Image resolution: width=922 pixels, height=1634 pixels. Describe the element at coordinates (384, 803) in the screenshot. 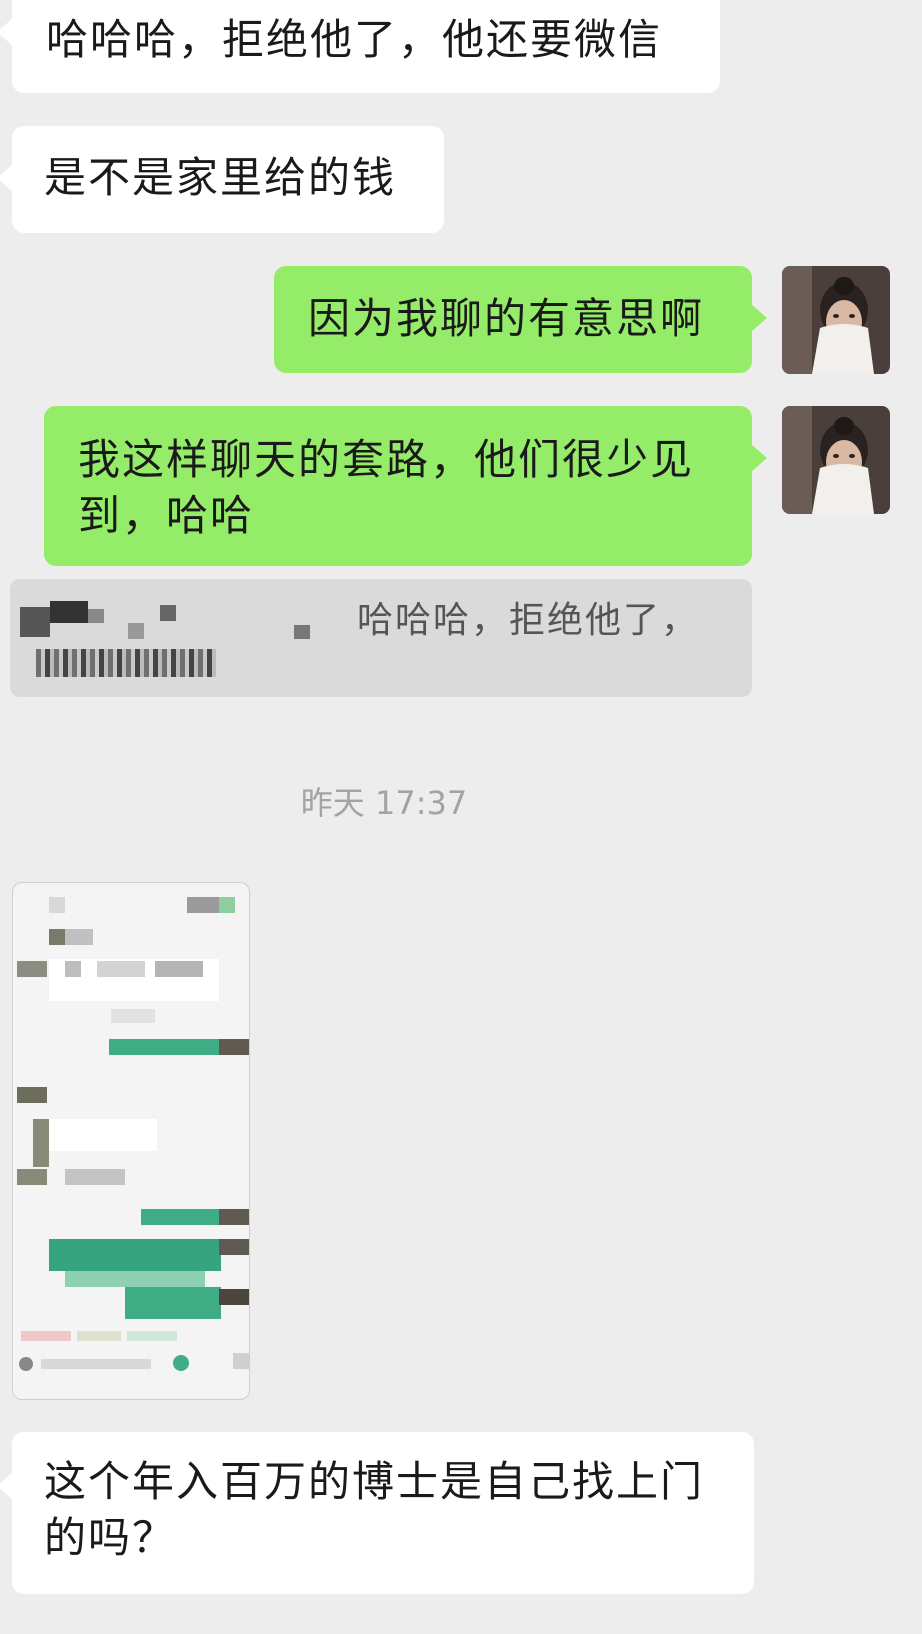

I see `timestamp: 昨天 17:37` at that location.